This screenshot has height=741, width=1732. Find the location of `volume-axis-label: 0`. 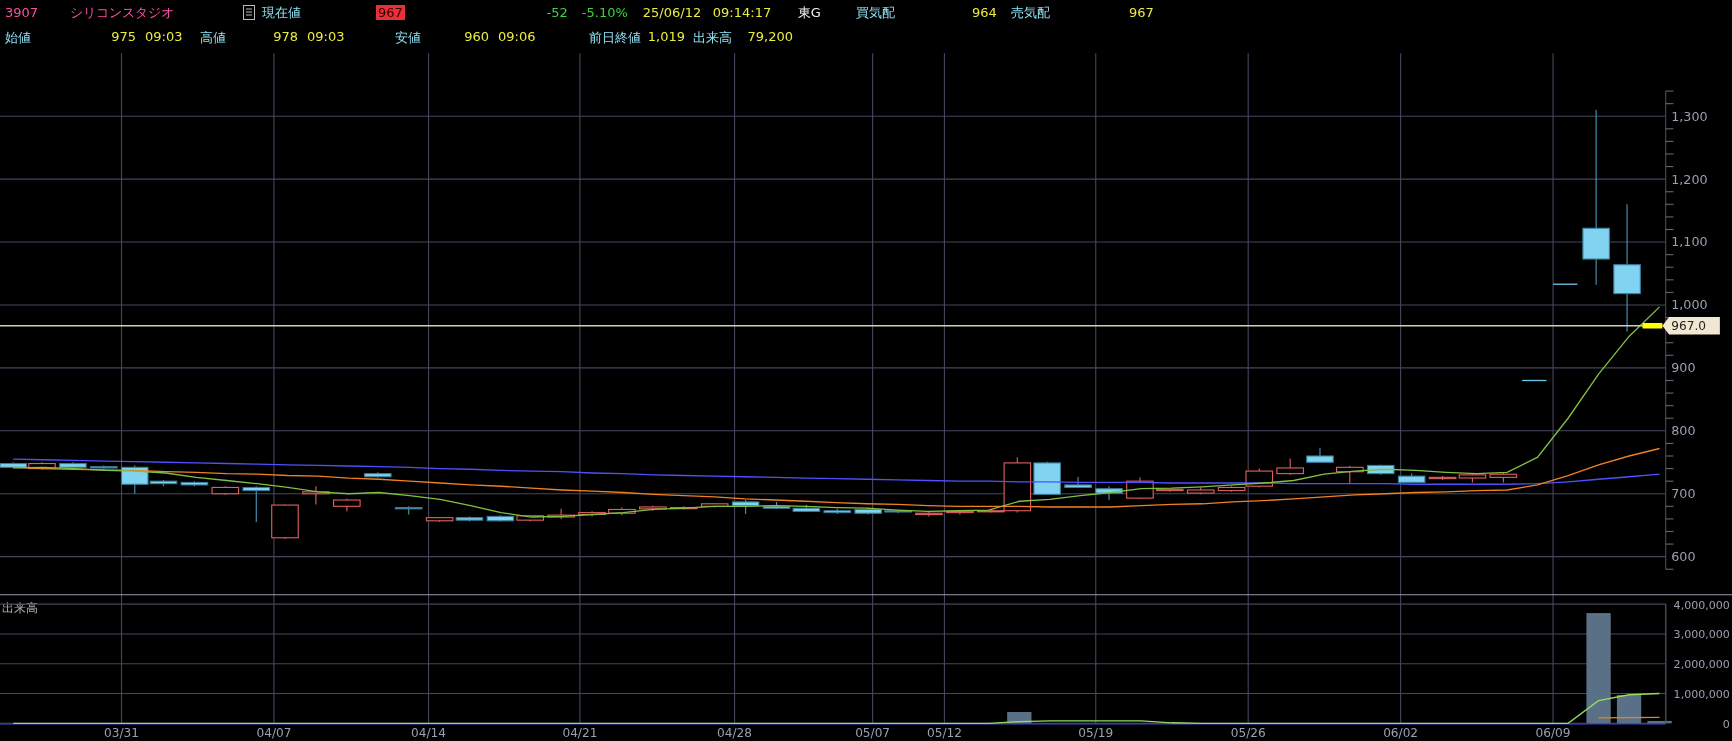

volume-axis-label: 0 is located at coordinates (1726, 724).